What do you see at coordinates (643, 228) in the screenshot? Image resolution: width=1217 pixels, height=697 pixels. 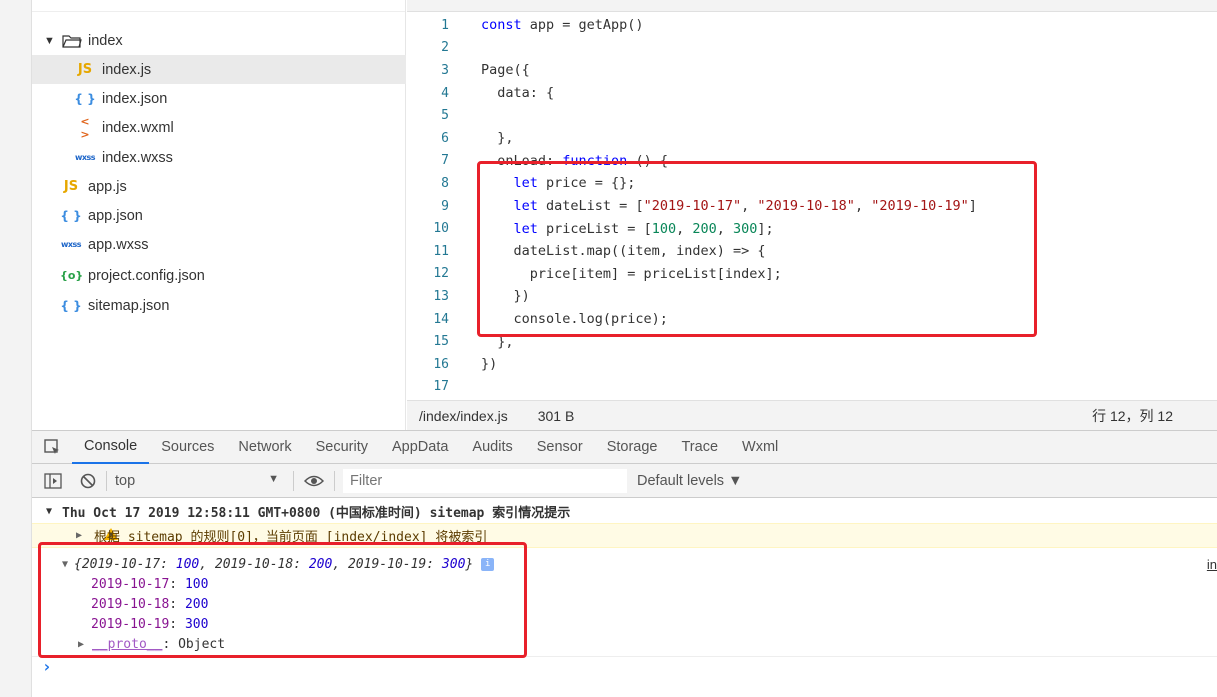 I see `code-text: let priceList = [100, 200, 300];` at bounding box center [643, 228].